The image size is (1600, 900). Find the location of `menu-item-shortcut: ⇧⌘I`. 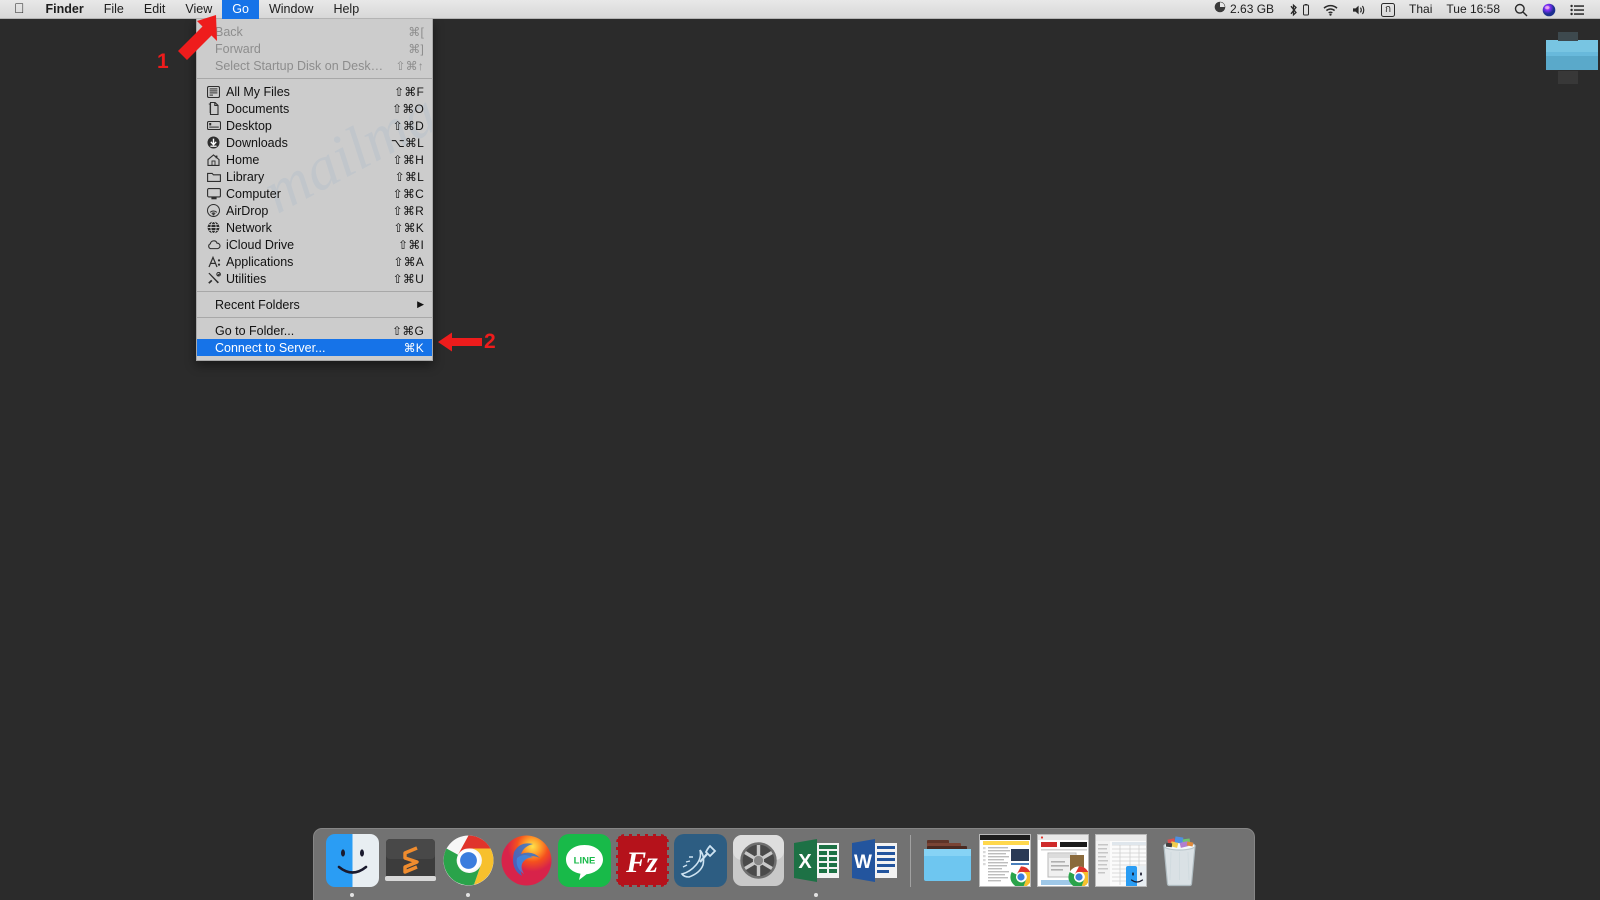

menu-item-shortcut: ⇧⌘I is located at coordinates (411, 244).